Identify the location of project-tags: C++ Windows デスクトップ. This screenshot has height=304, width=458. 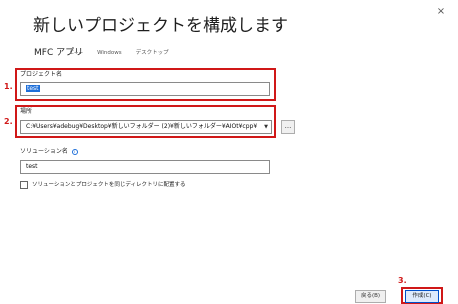
(119, 53).